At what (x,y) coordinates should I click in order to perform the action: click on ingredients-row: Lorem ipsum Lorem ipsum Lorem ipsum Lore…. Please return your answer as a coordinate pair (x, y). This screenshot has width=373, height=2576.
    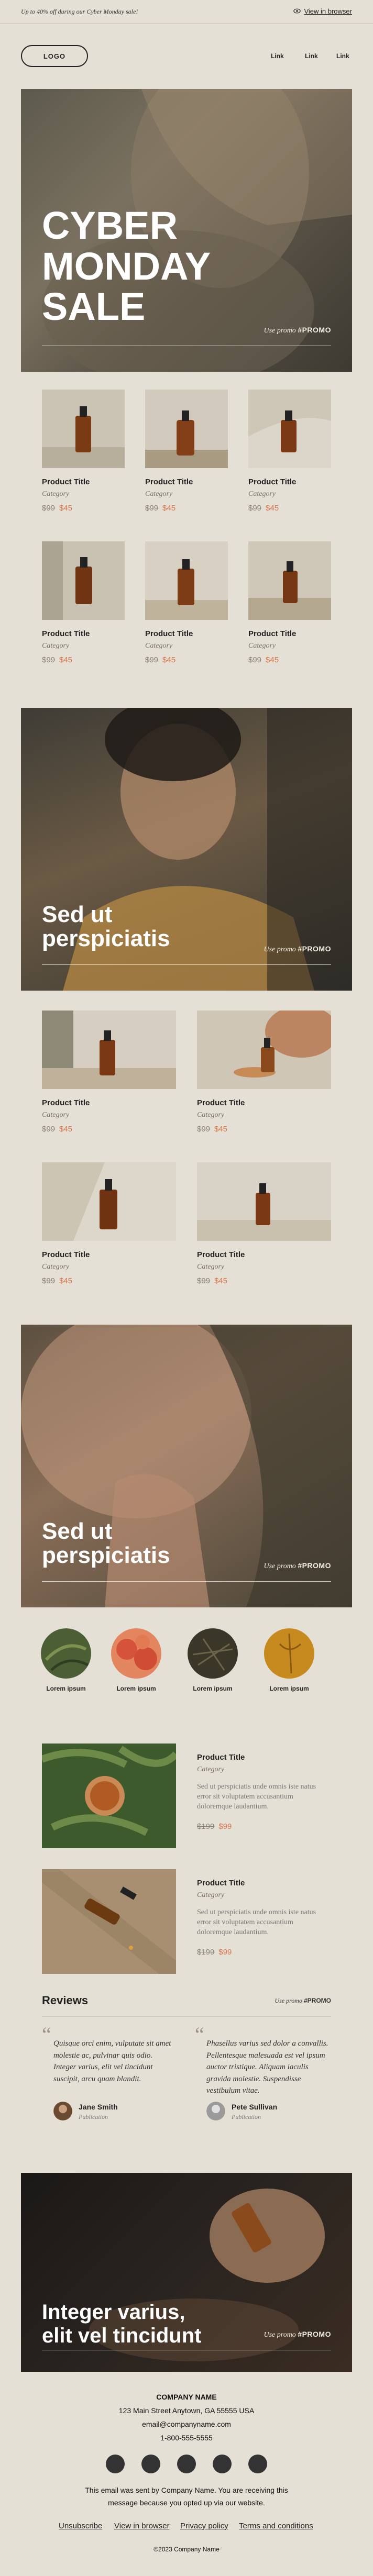
    Looking at the image, I should click on (186, 1665).